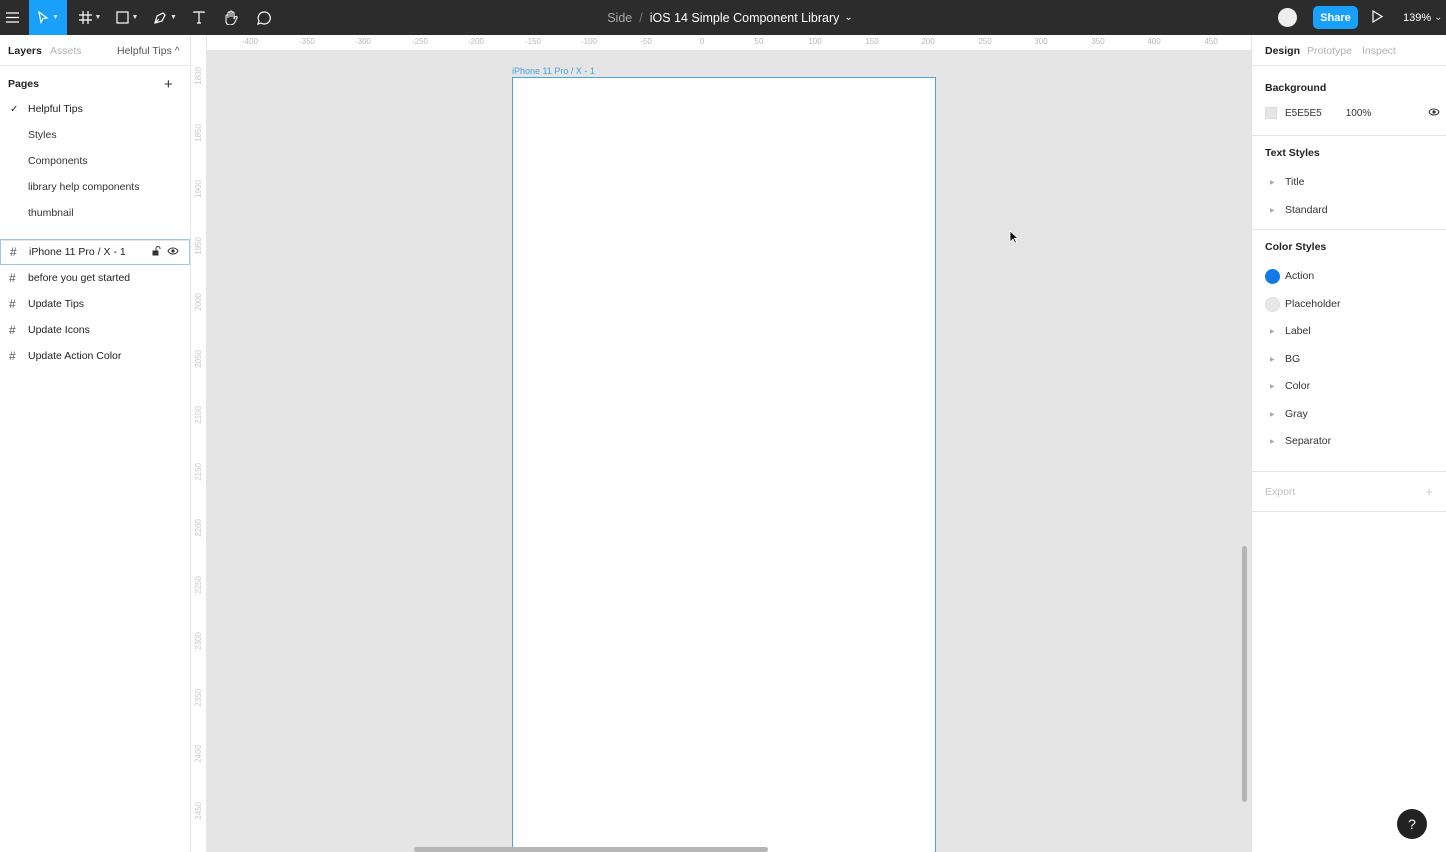 This screenshot has width=1446, height=852. I want to click on color-group-item: ▶ Gray, so click(1352, 414).